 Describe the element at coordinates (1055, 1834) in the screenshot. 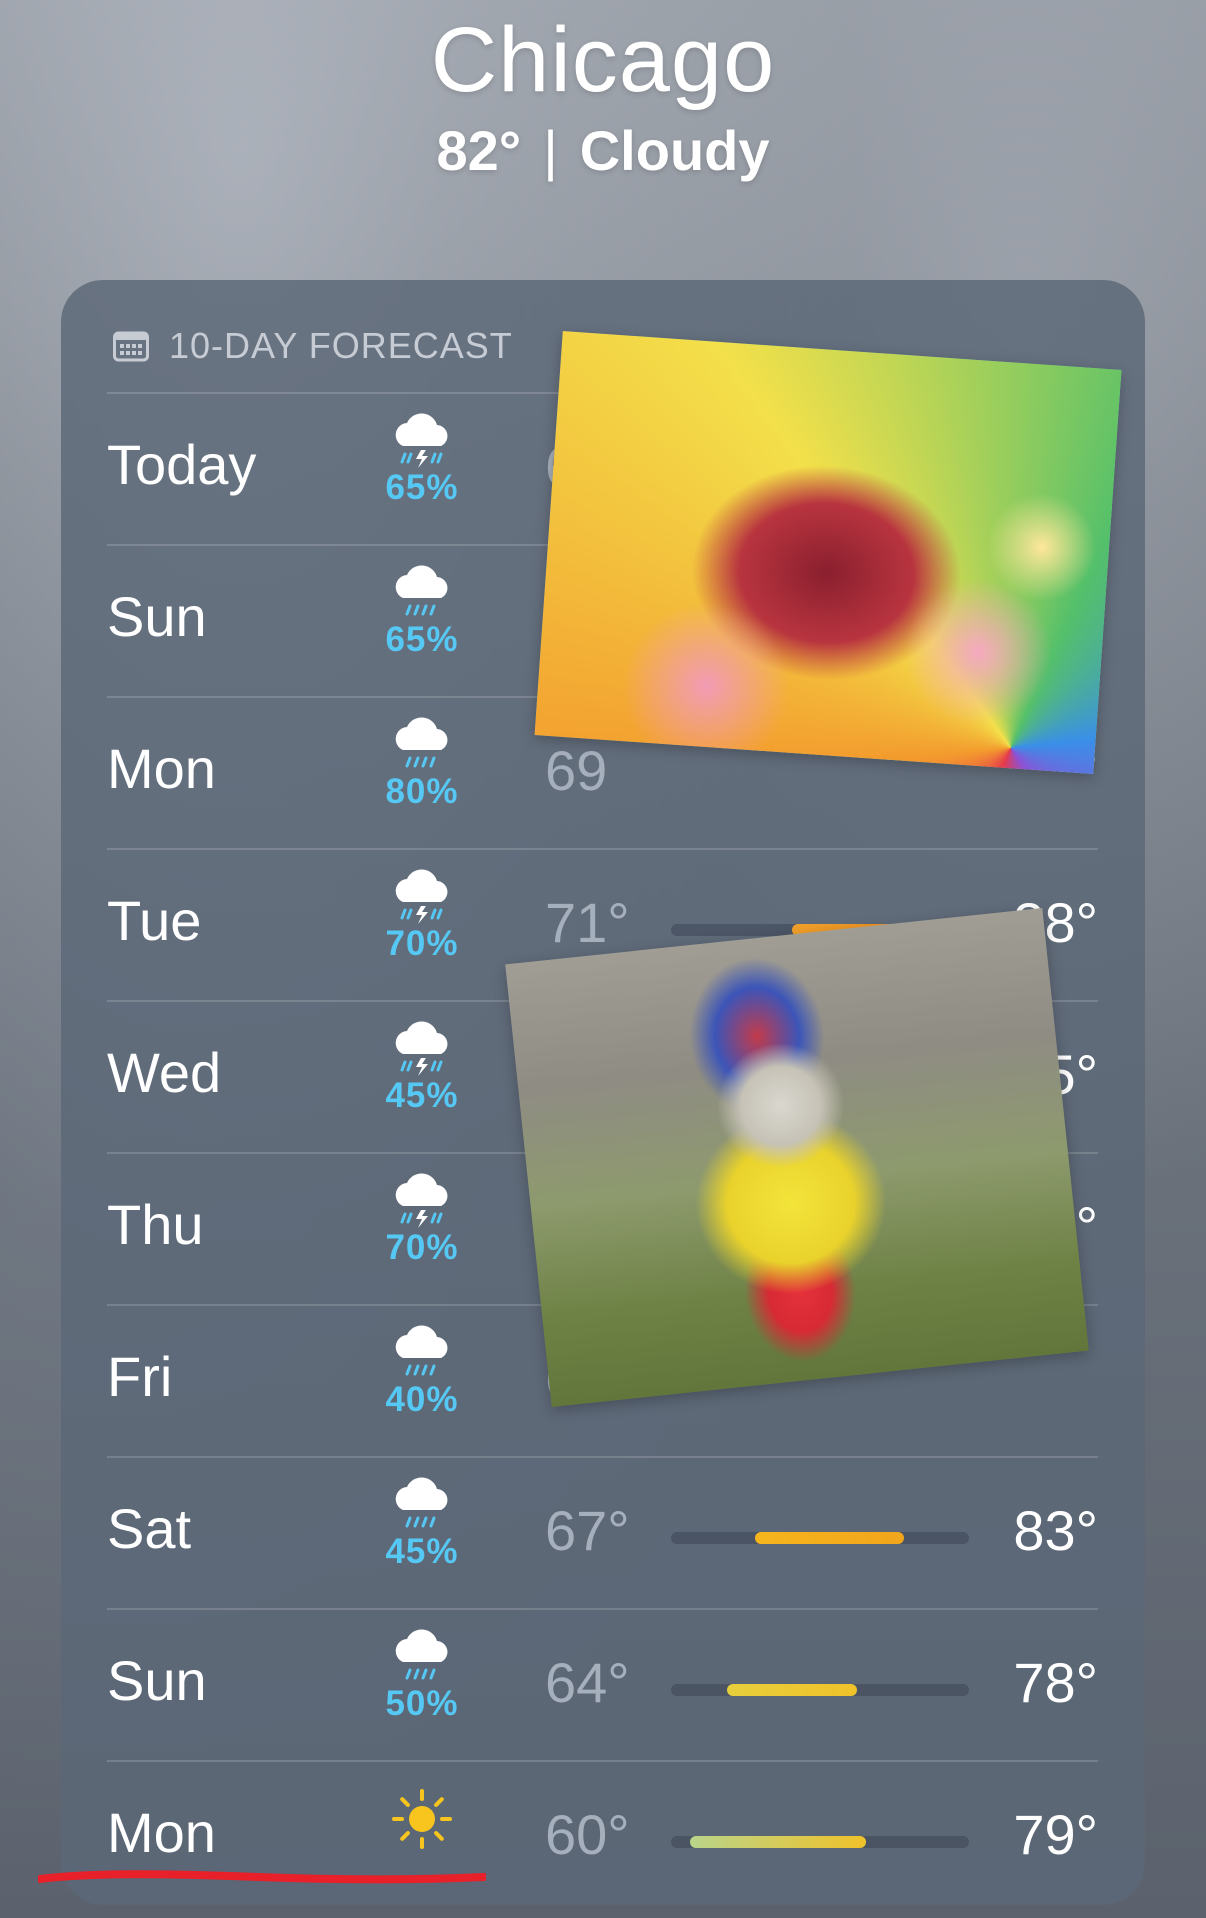

I see `high-temperature: 79°` at that location.